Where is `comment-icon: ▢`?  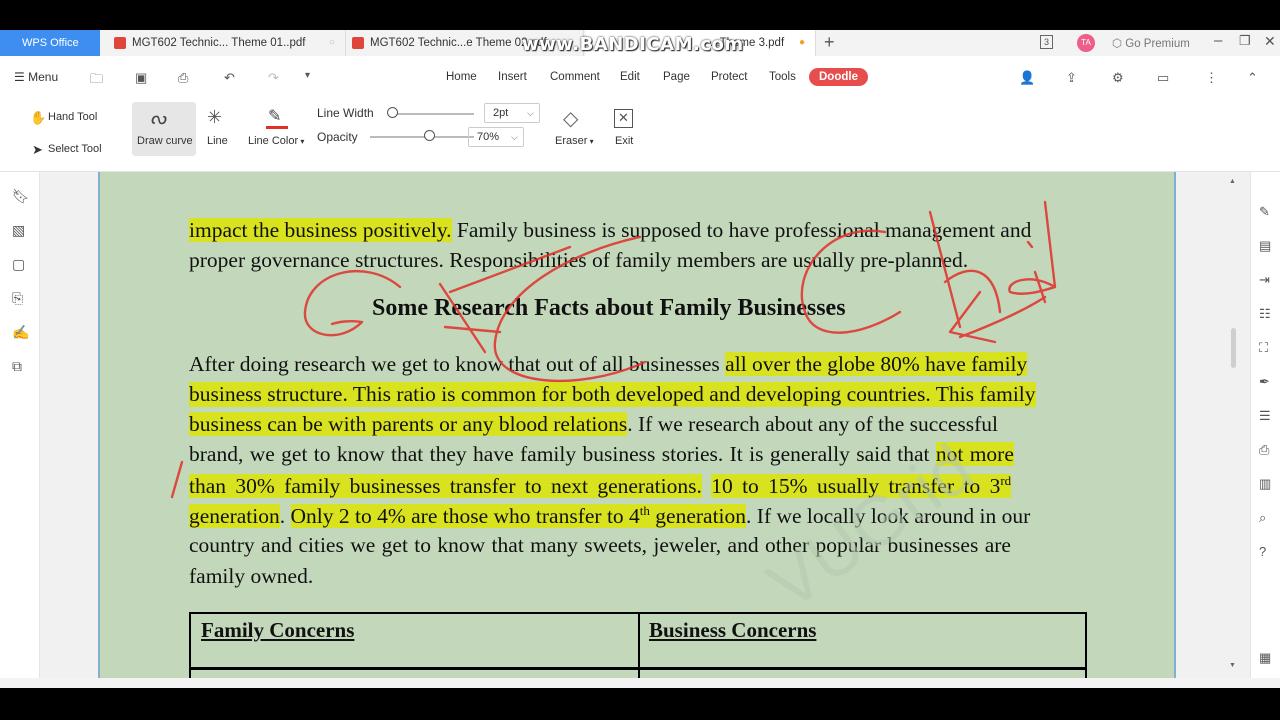
comment-icon: ▢ is located at coordinates (18, 264).